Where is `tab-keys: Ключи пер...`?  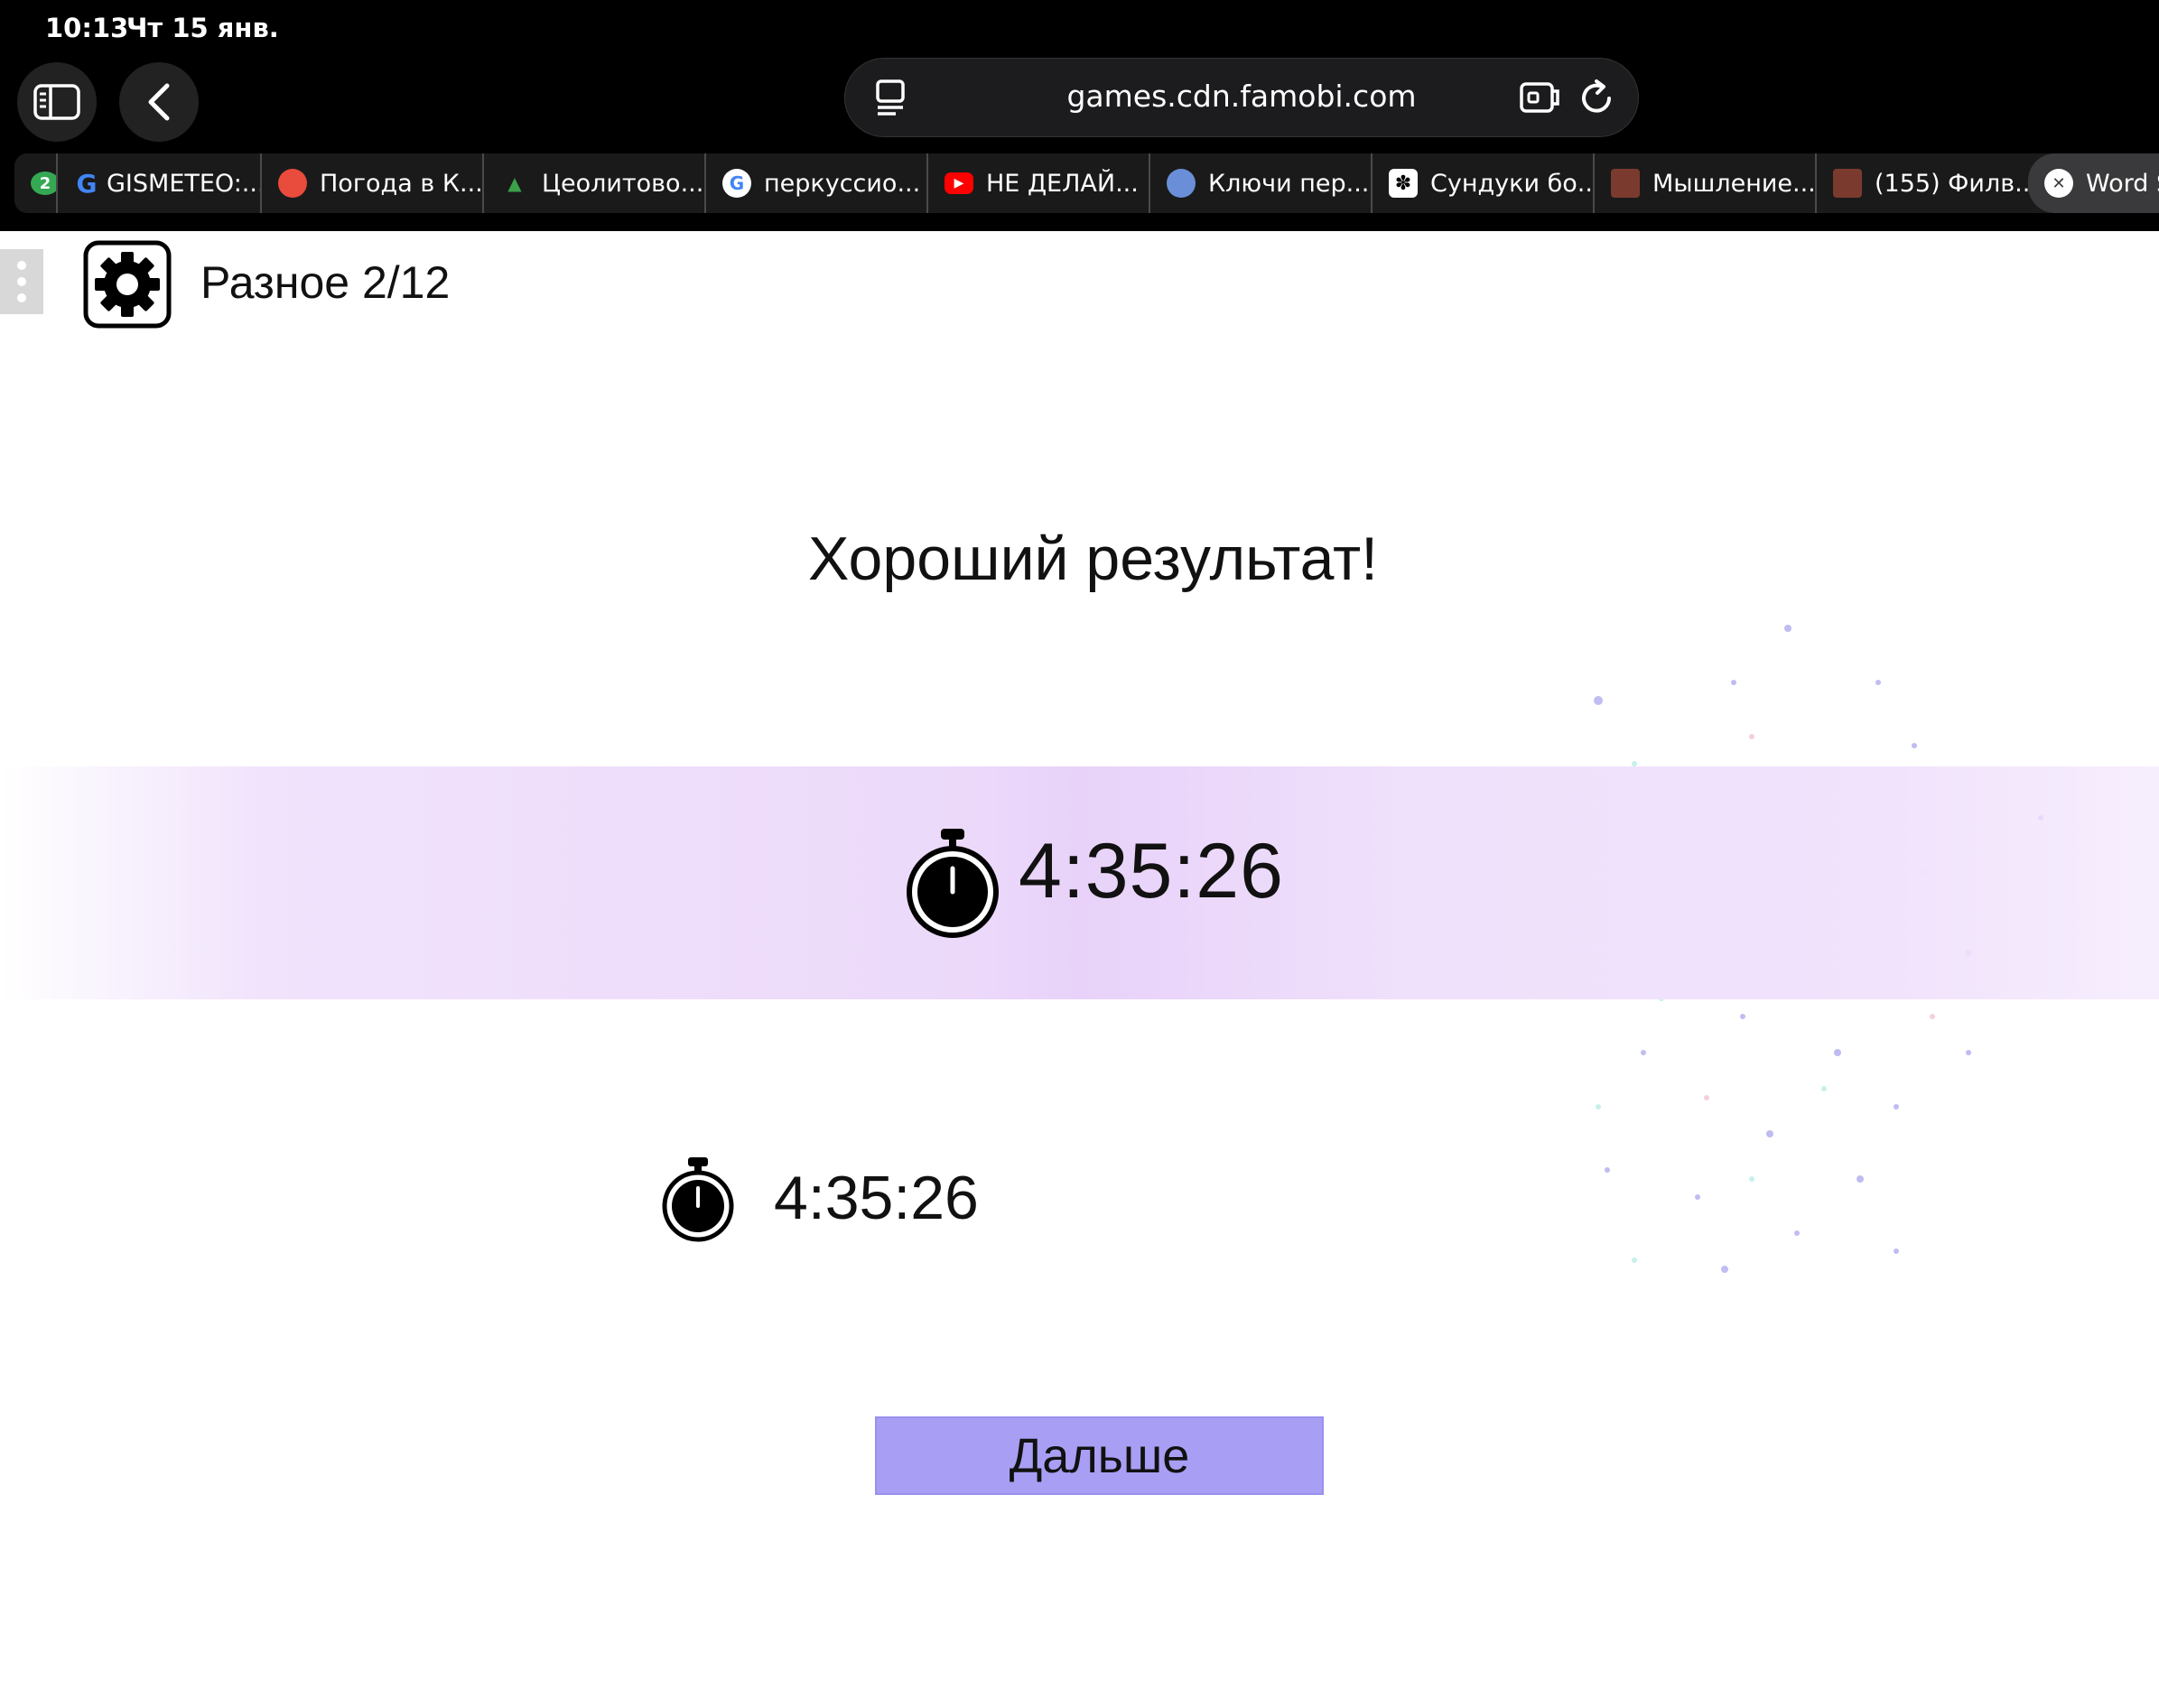
tab-keys: Ключи пер... is located at coordinates (1262, 183).